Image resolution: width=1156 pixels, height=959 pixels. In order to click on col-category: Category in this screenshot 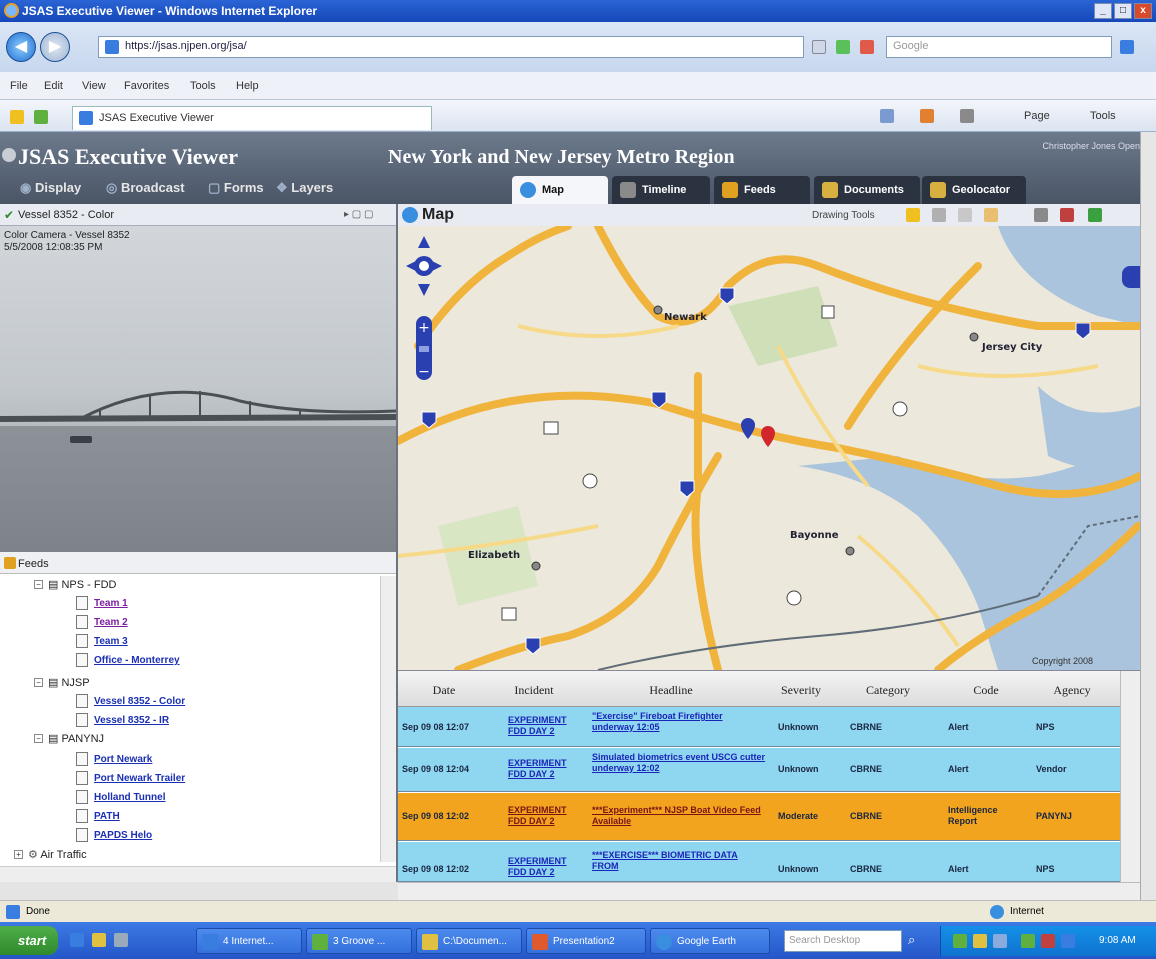, I will do `click(888, 690)`.